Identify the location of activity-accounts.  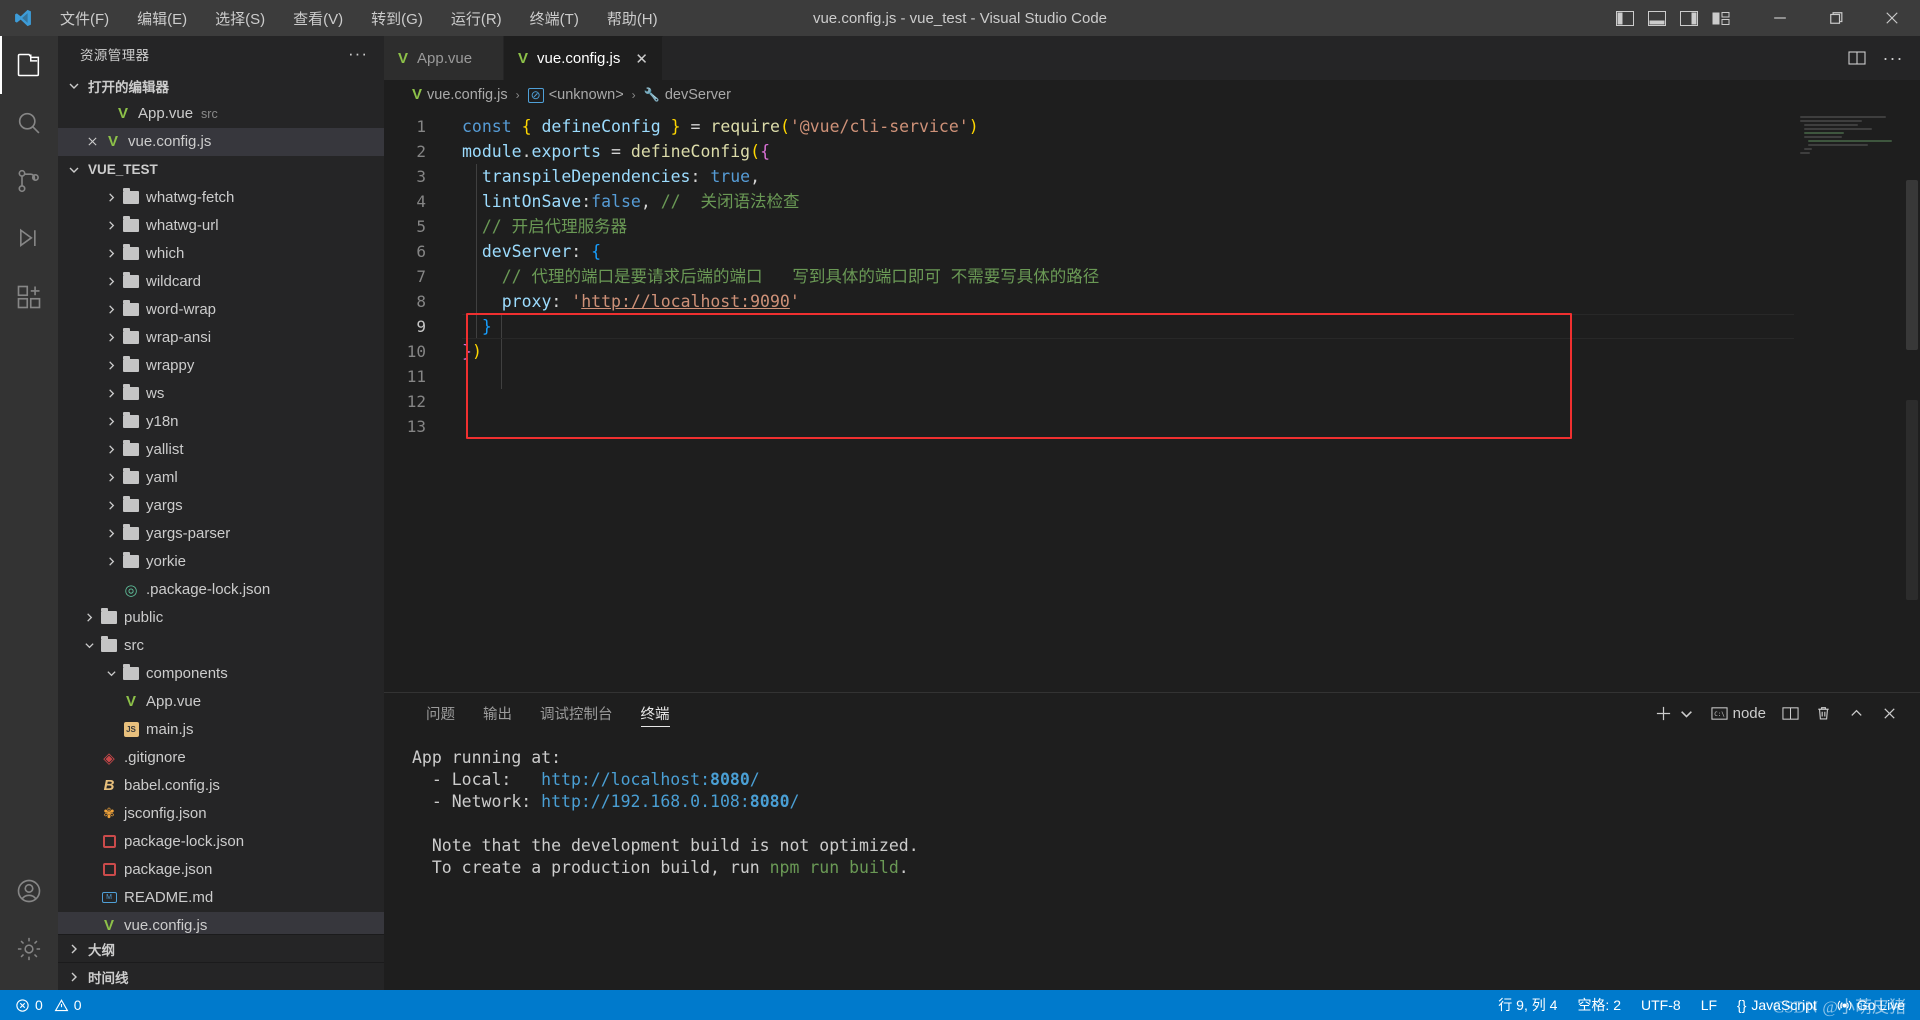
(29, 891).